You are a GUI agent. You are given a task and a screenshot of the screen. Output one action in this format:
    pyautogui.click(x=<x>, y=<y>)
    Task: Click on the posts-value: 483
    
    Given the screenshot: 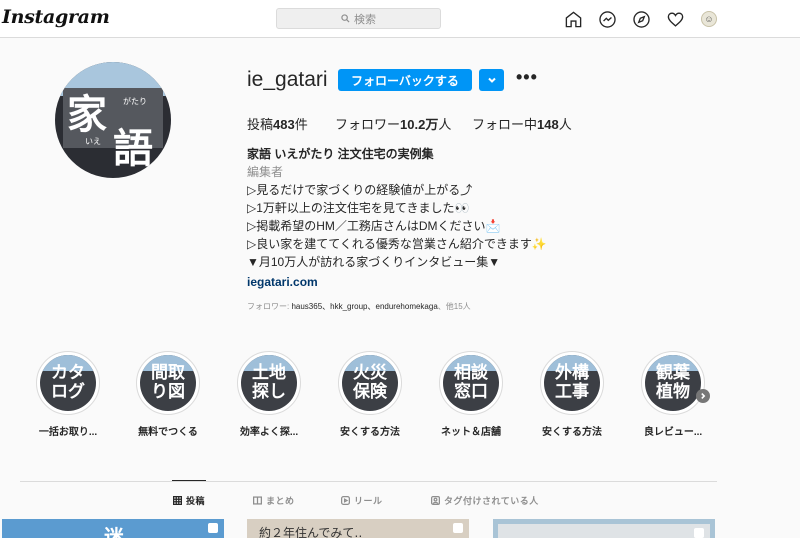 What is the action you would take?
    pyautogui.click(x=284, y=124)
    